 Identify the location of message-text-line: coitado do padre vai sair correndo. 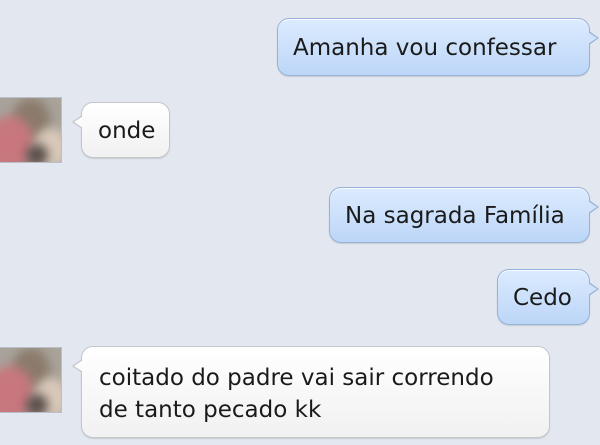
(296, 378).